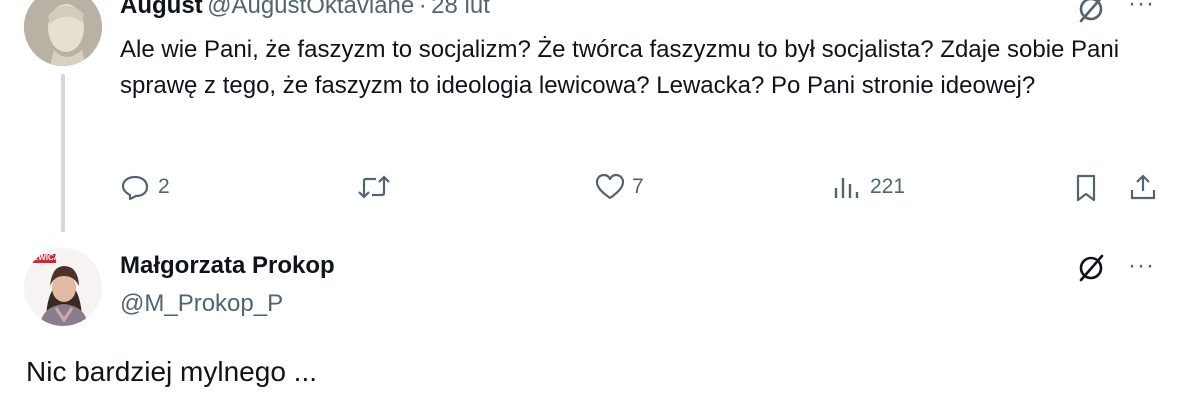 This screenshot has width=1188, height=416. Describe the element at coordinates (460, 9) in the screenshot. I see `tweet-date: 28 lut` at that location.